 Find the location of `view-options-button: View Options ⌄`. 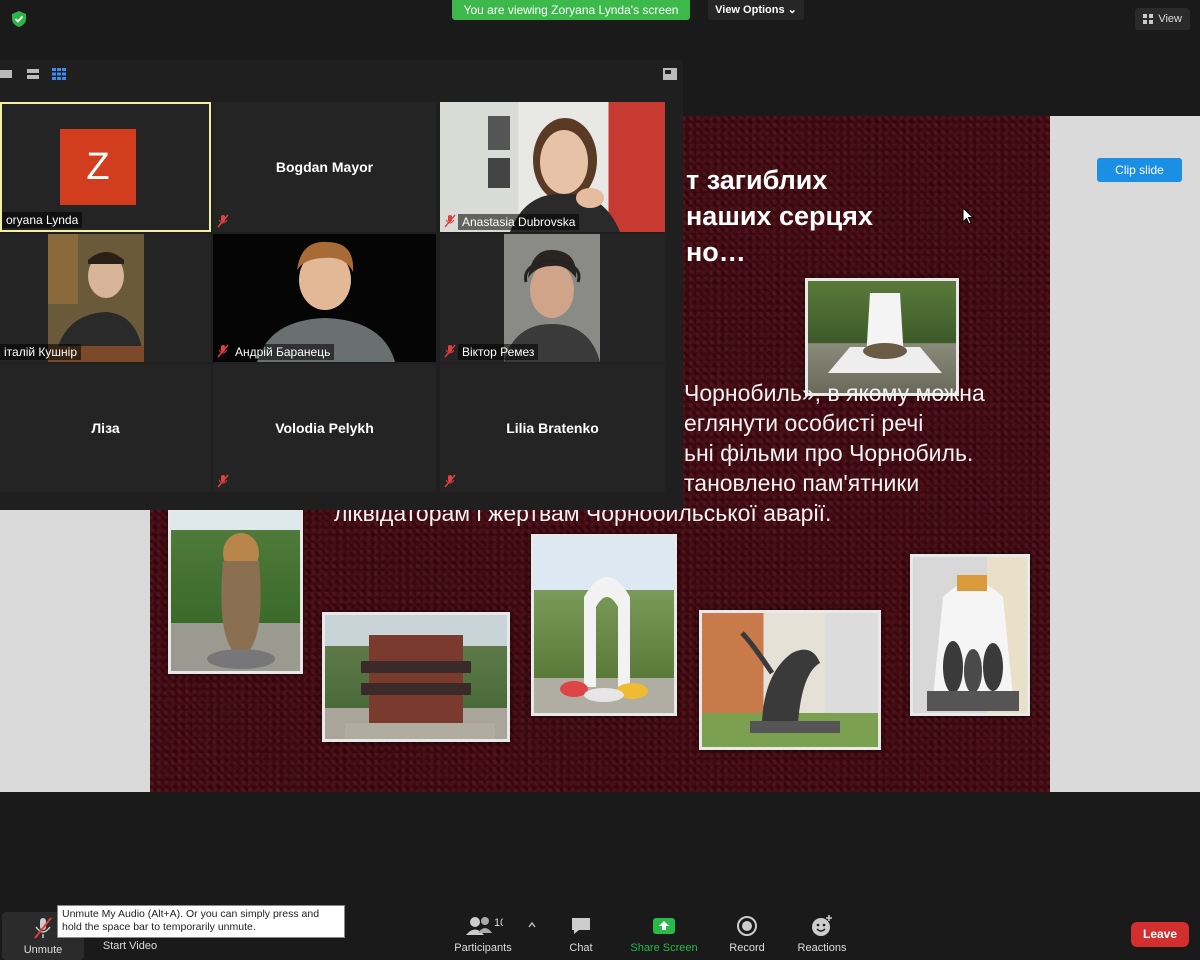

view-options-button: View Options ⌄ is located at coordinates (756, 10).